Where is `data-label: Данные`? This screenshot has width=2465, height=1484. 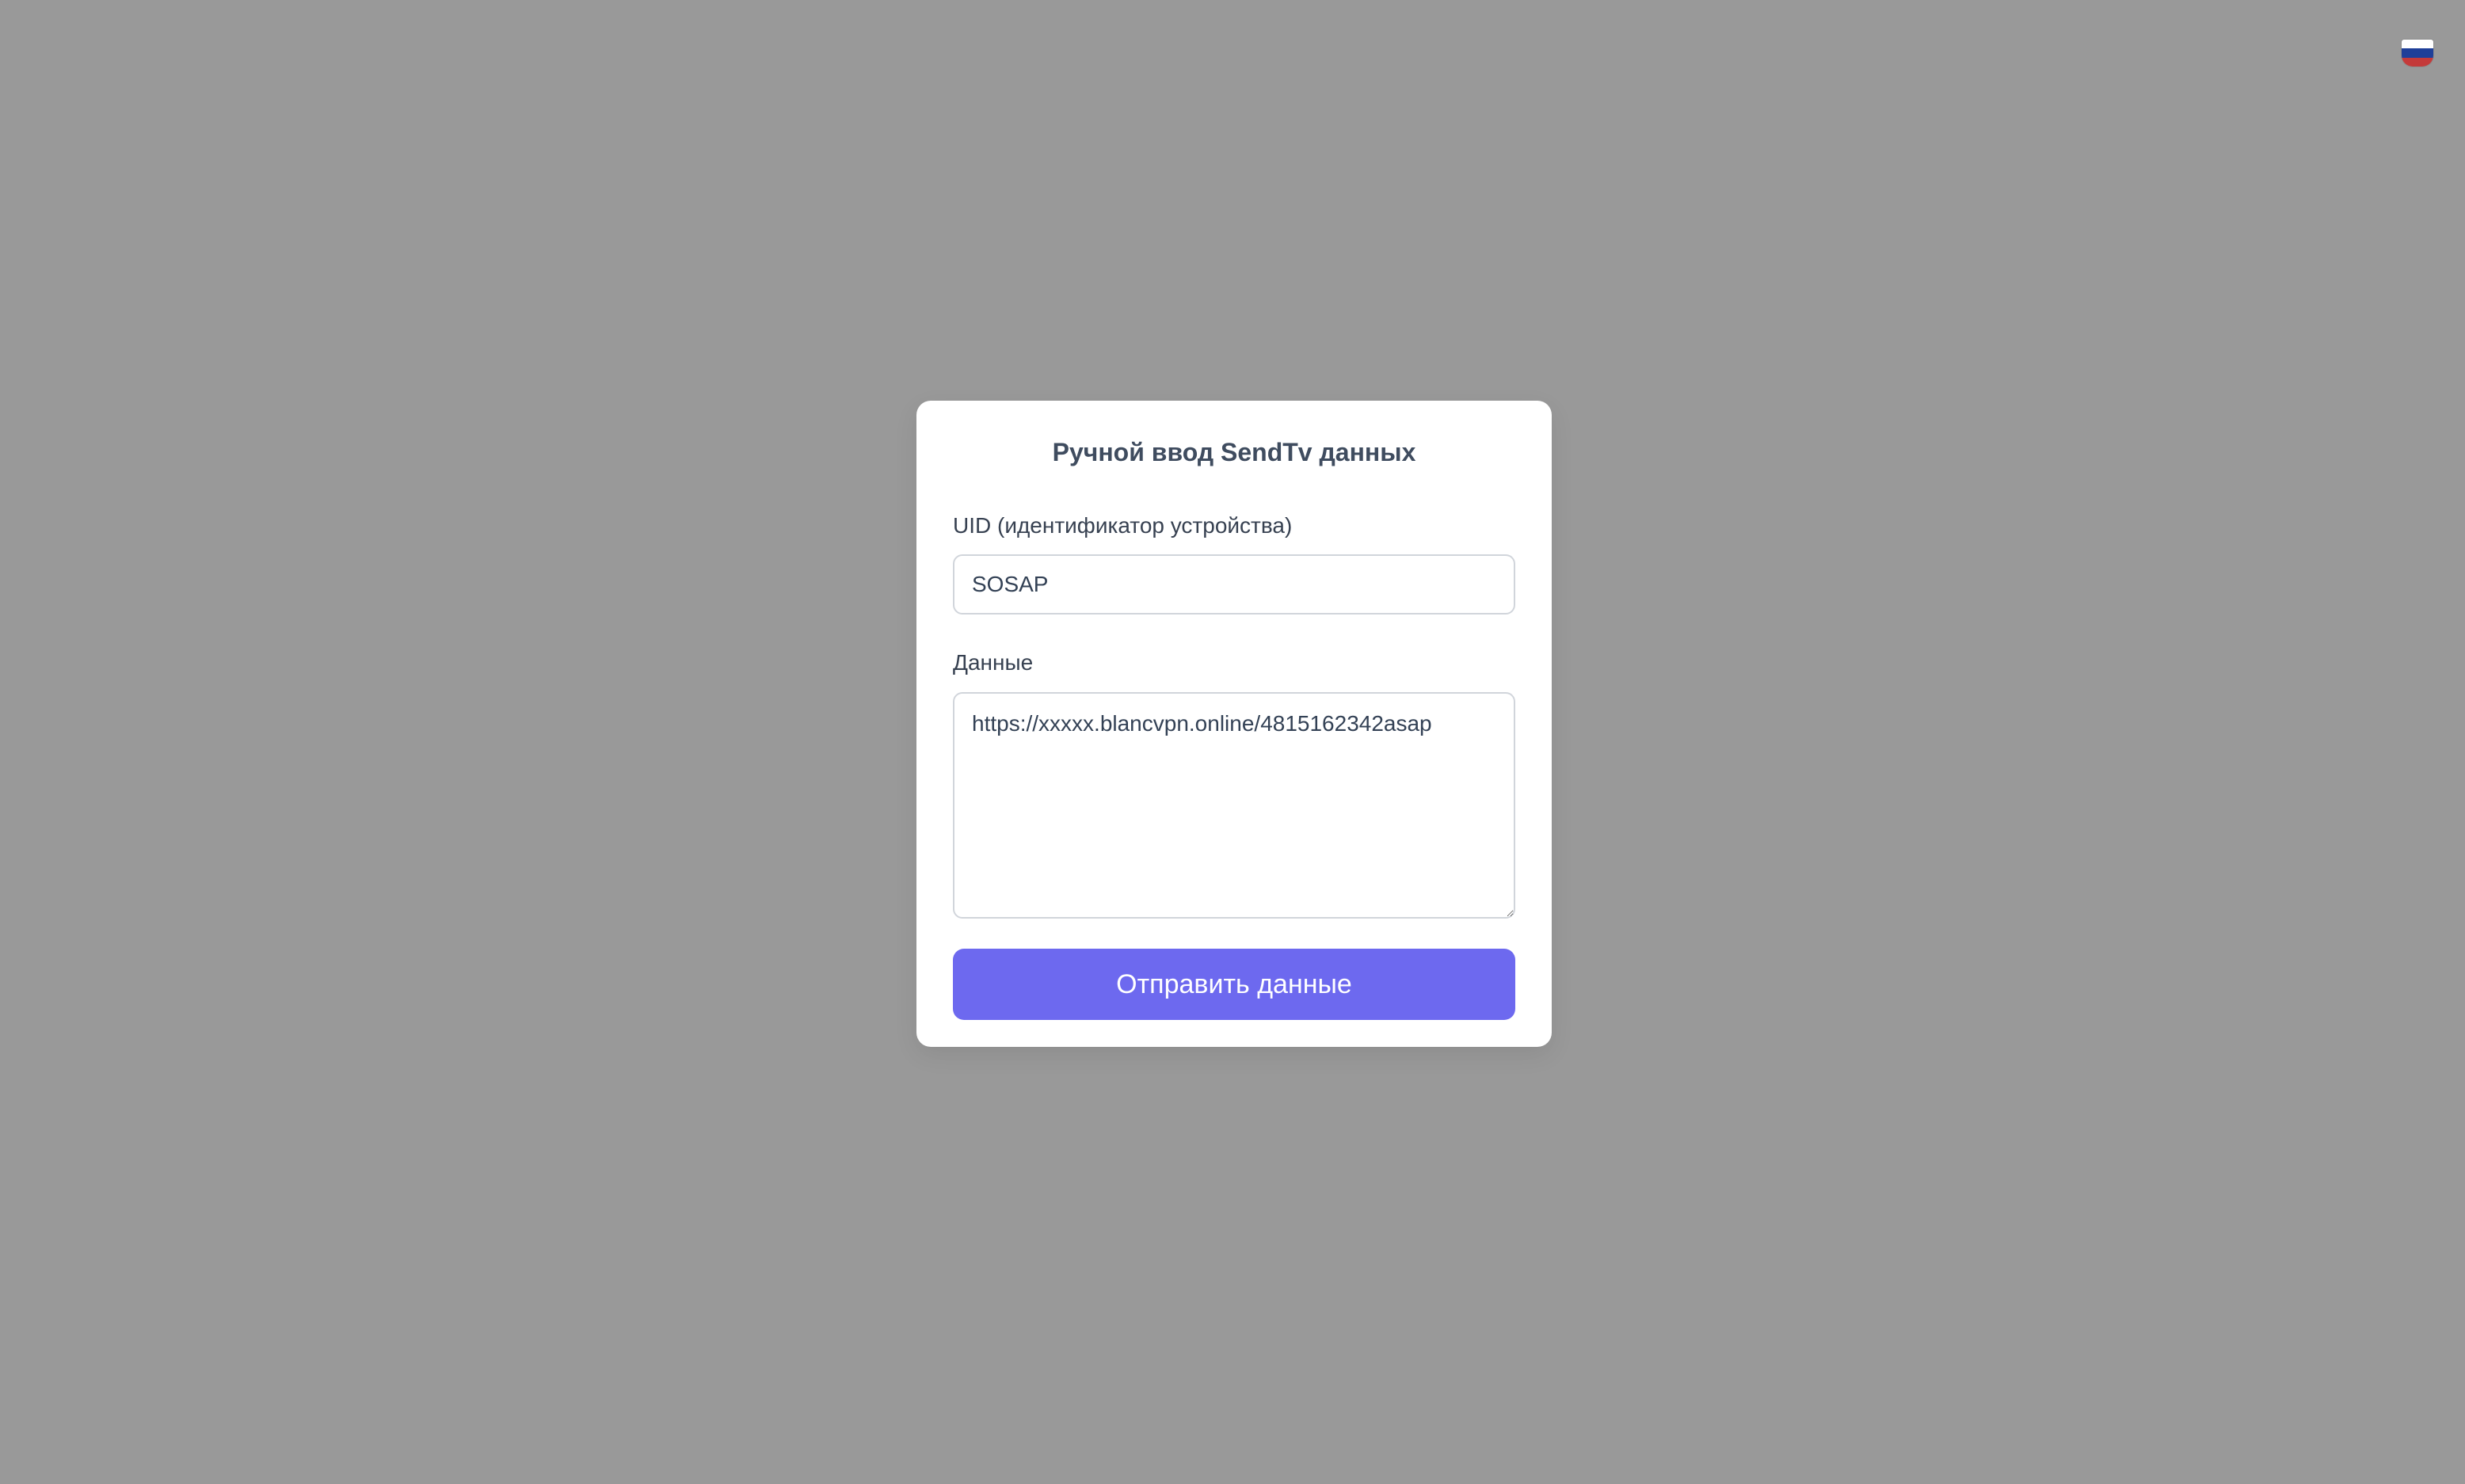
data-label: Данные is located at coordinates (994, 663).